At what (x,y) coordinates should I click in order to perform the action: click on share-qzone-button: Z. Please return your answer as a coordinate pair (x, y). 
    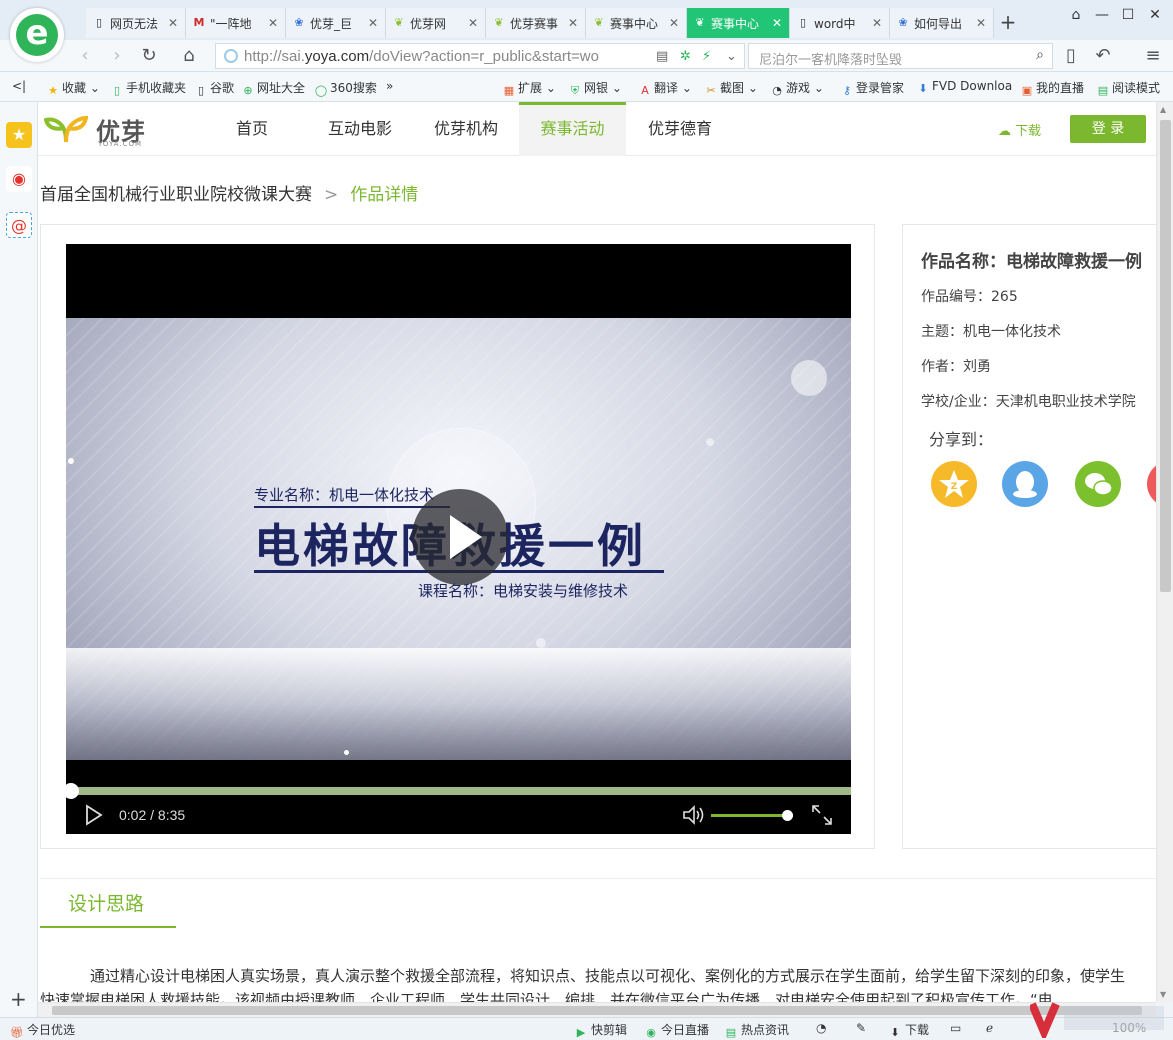
    Looking at the image, I should click on (954, 484).